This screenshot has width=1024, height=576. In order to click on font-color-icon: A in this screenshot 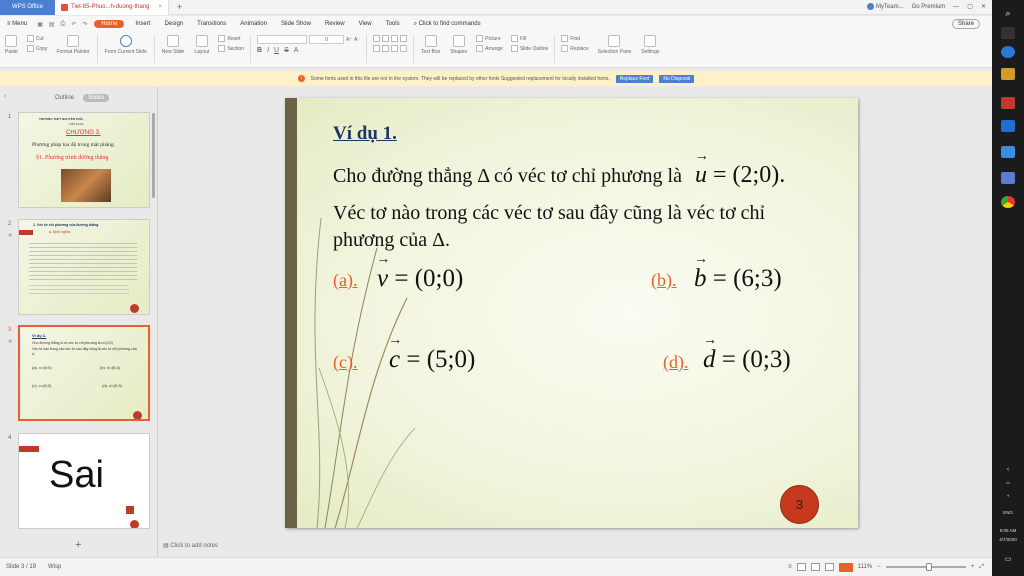, I will do `click(296, 50)`.